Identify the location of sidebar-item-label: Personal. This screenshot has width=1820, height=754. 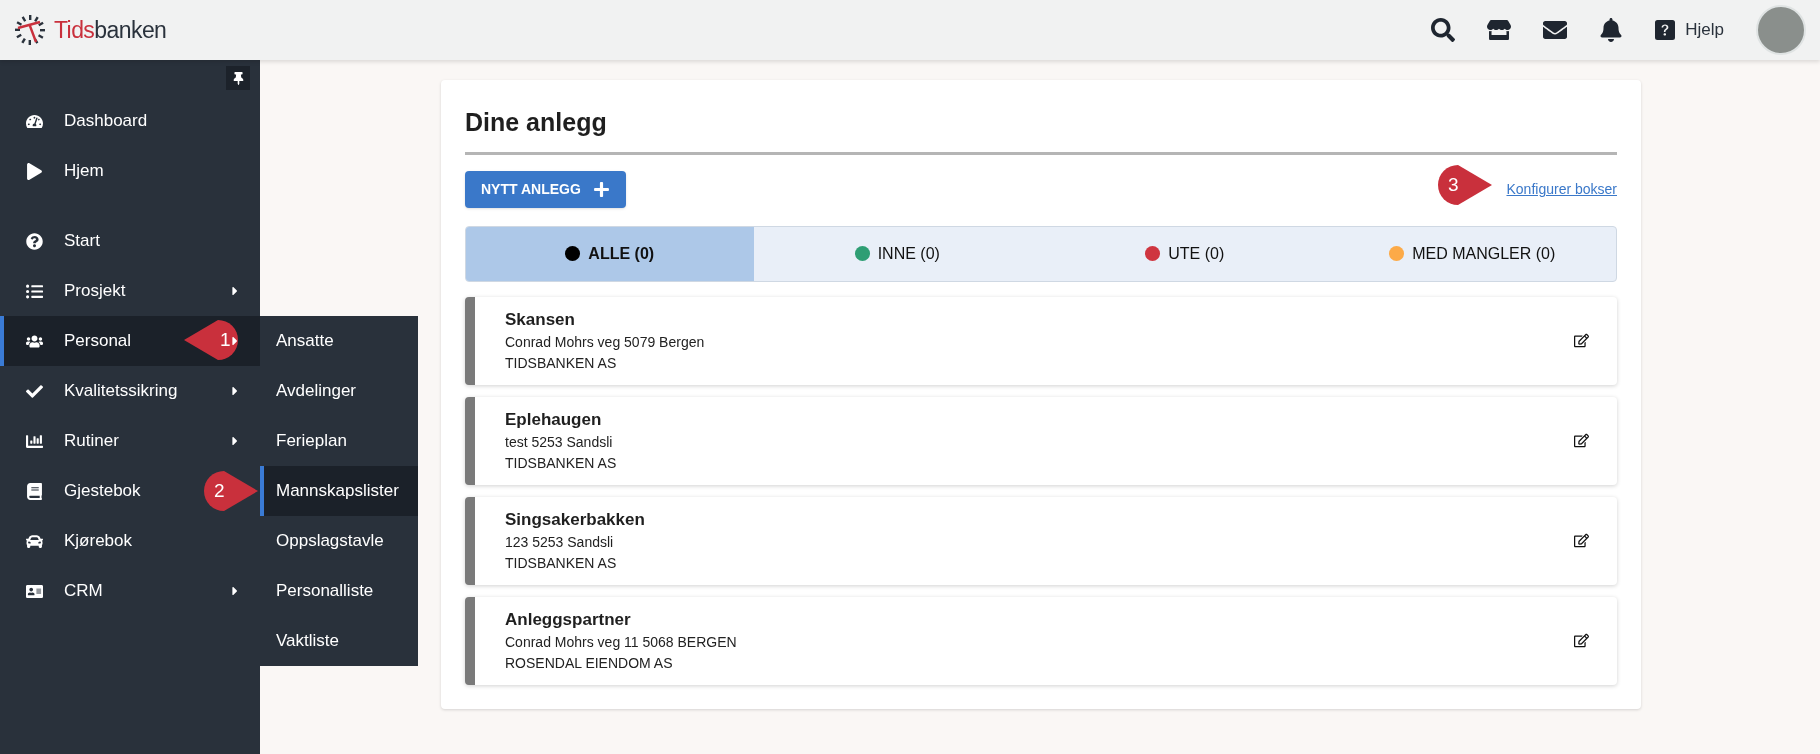
(98, 341).